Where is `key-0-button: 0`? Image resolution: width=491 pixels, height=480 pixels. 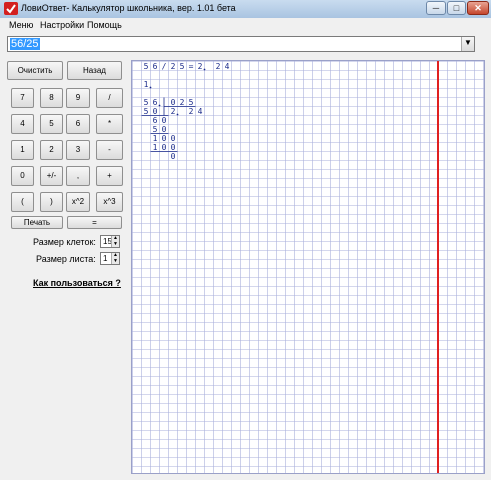
key-0-button: 0 is located at coordinates (22, 176).